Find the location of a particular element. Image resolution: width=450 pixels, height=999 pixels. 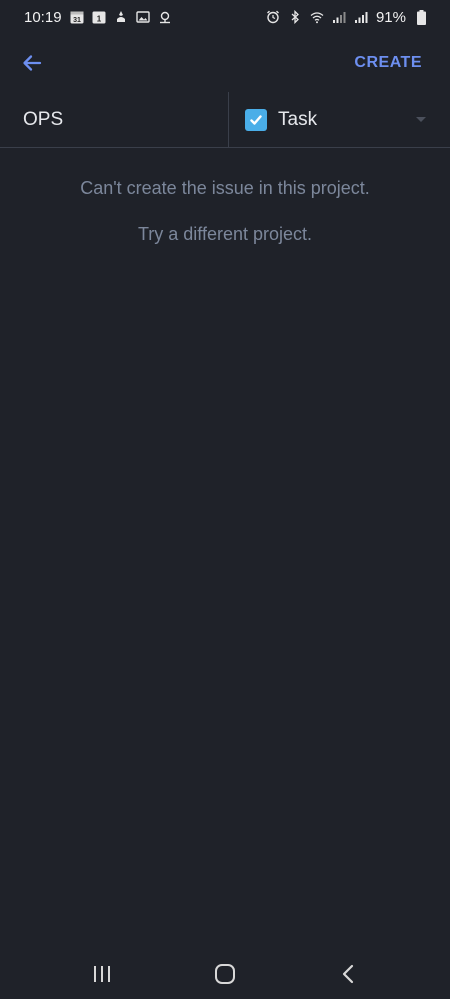

chevron-down-icon is located at coordinates (421, 119).